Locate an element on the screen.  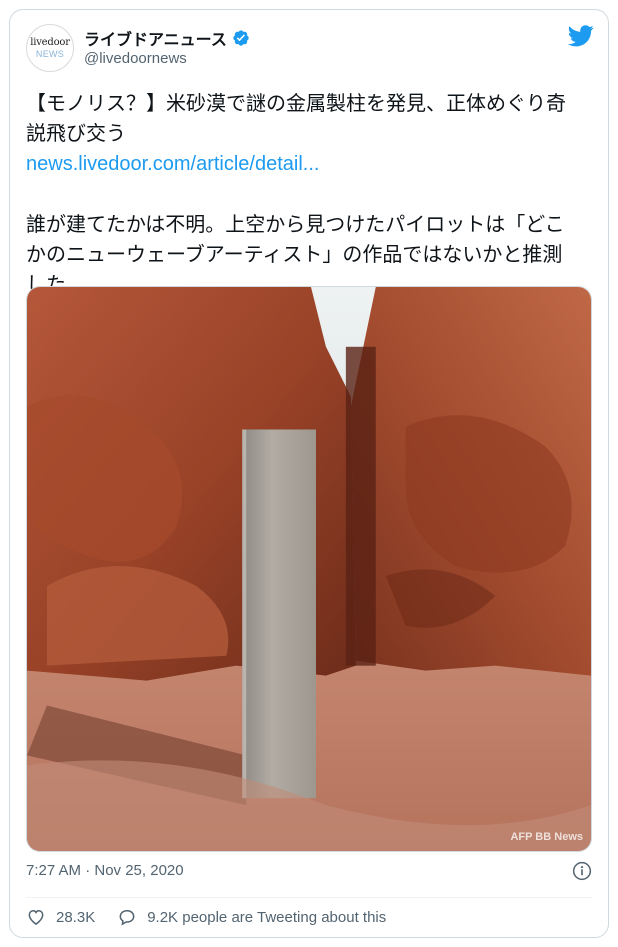
speech-bubble-icon is located at coordinates (127, 918).